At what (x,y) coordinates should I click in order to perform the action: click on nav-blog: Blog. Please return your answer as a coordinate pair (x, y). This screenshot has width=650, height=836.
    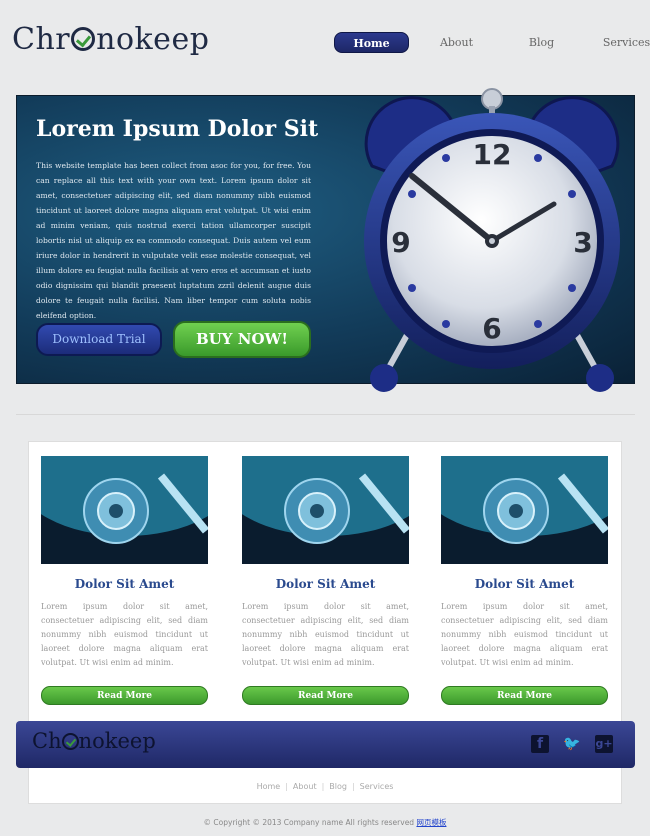
    Looking at the image, I should click on (541, 42).